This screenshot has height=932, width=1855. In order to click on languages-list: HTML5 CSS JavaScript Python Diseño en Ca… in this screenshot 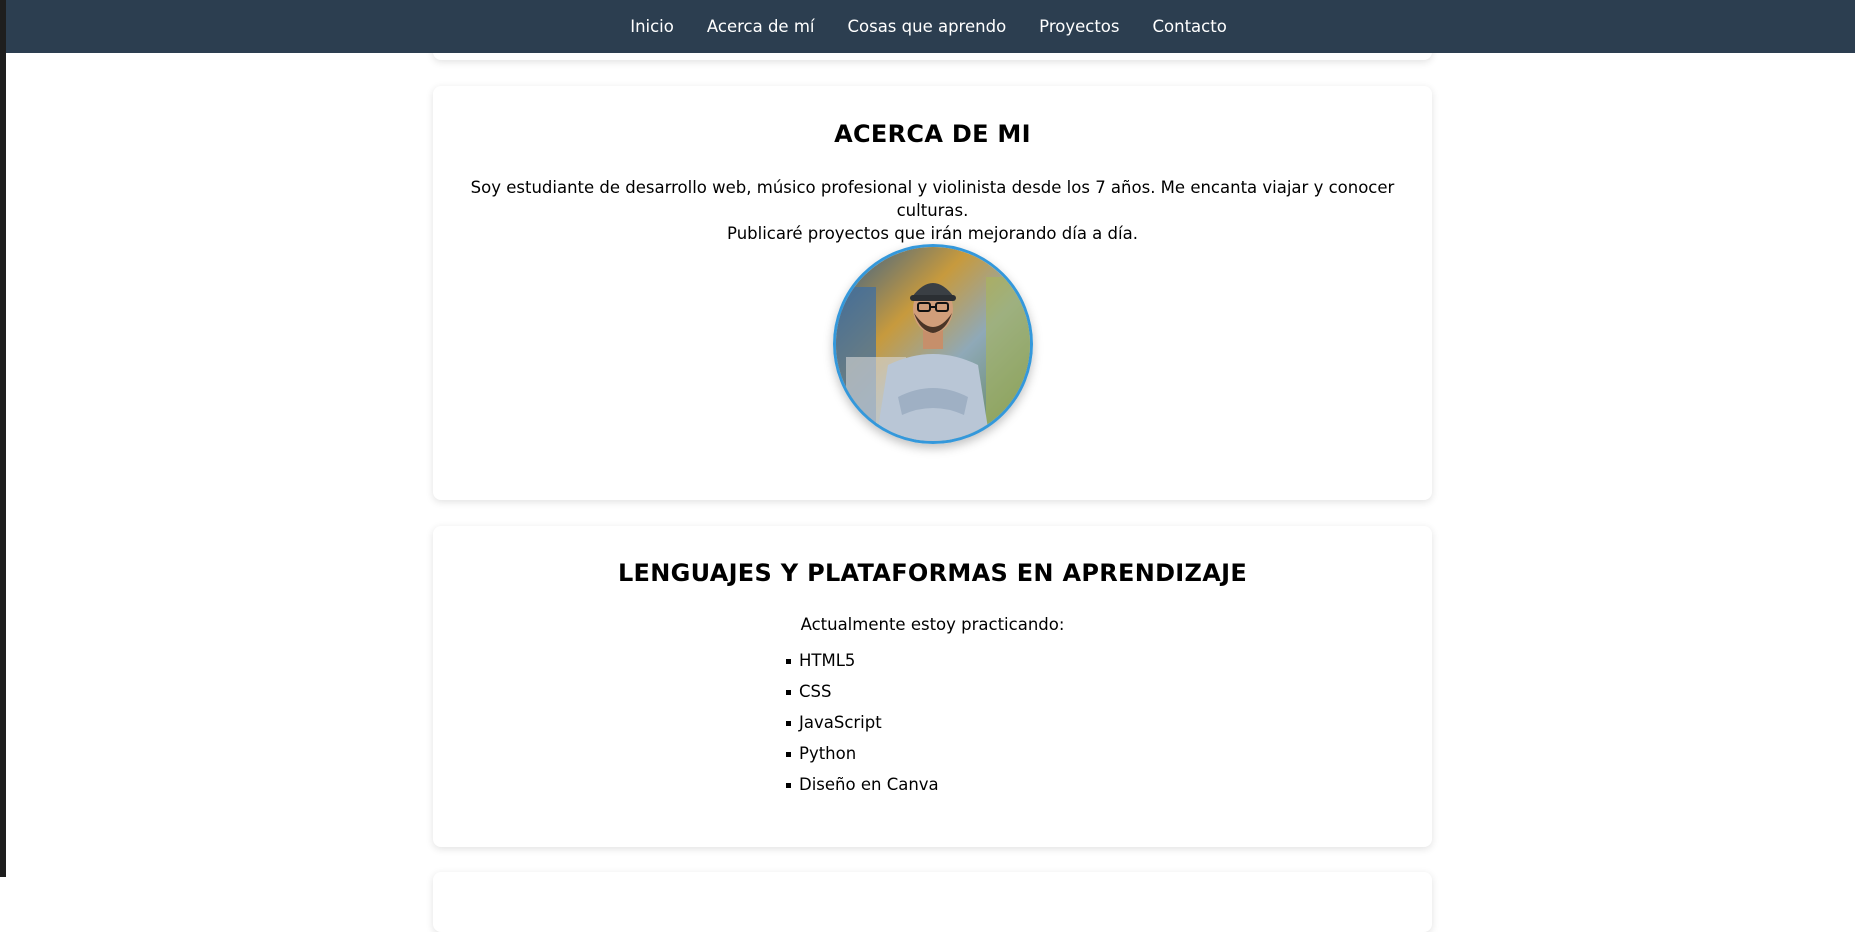, I will do `click(862, 727)`.